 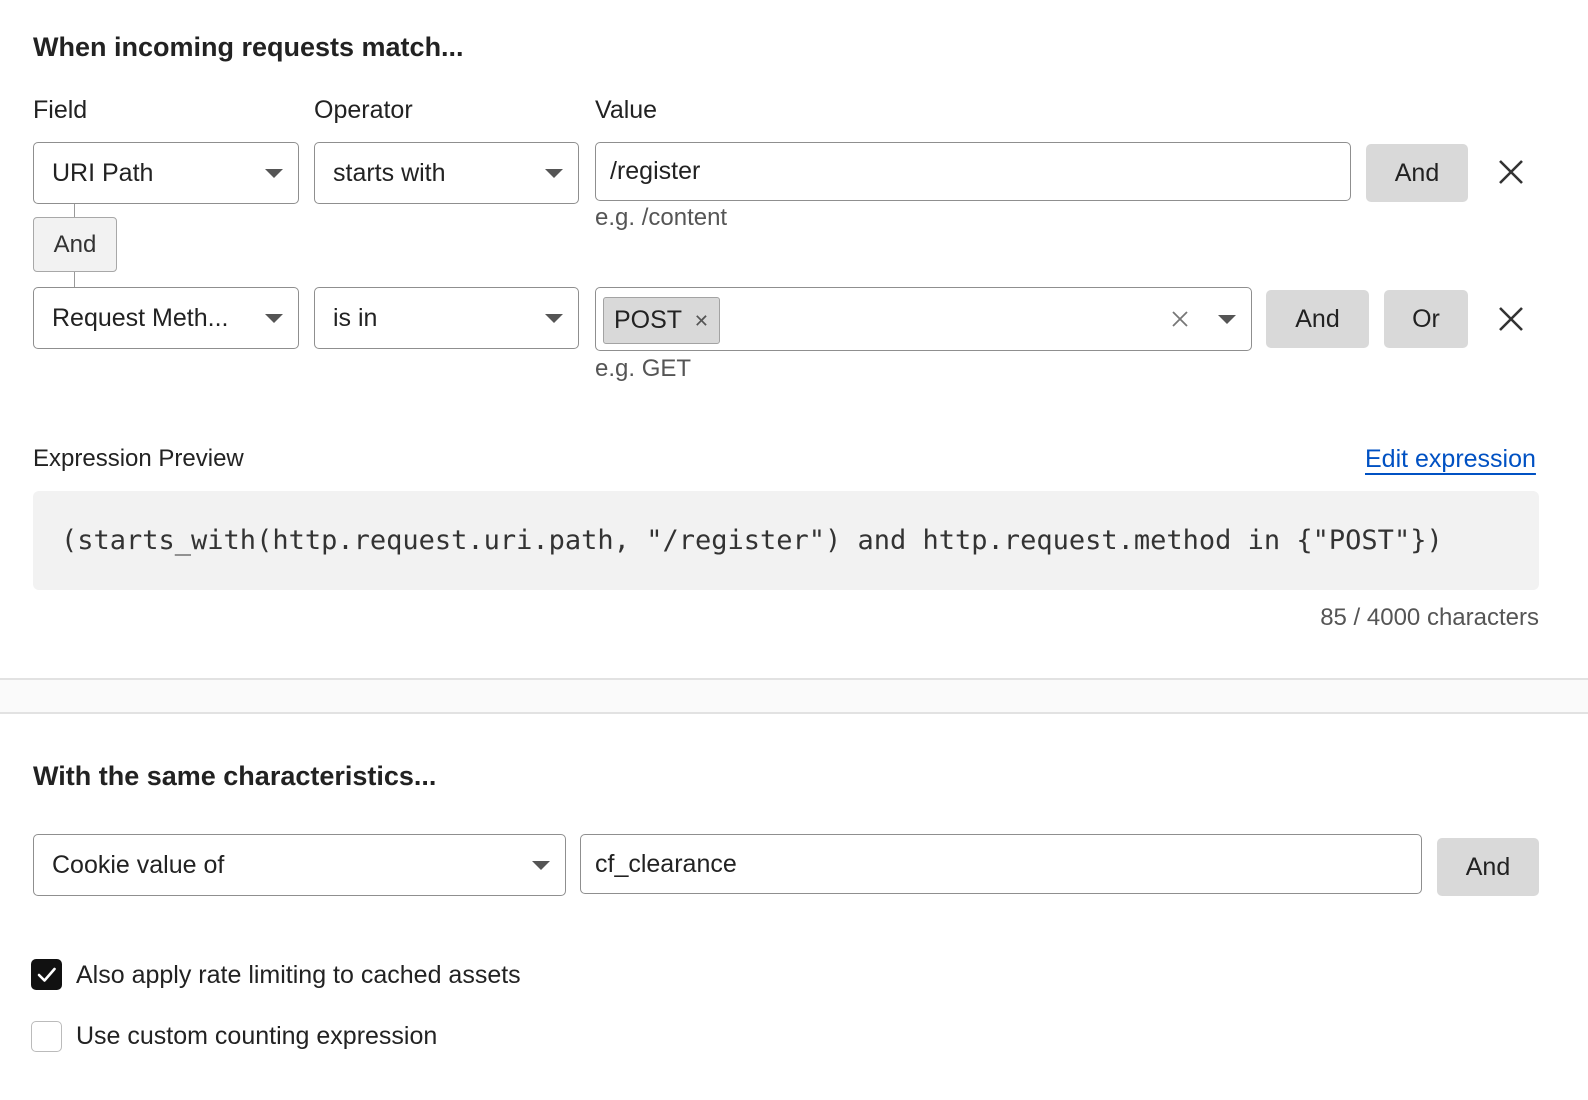 I want to click on value-column-label: Value, so click(x=626, y=110).